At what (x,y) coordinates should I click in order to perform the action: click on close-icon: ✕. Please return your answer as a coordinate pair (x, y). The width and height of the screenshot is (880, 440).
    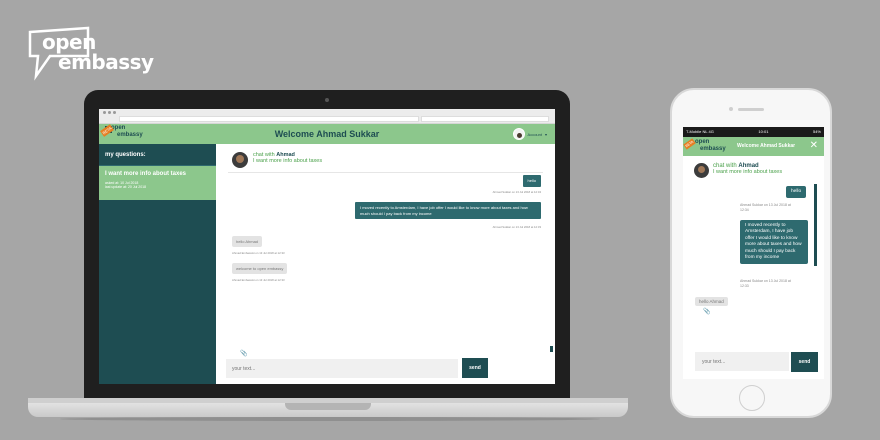
    Looking at the image, I should click on (814, 145).